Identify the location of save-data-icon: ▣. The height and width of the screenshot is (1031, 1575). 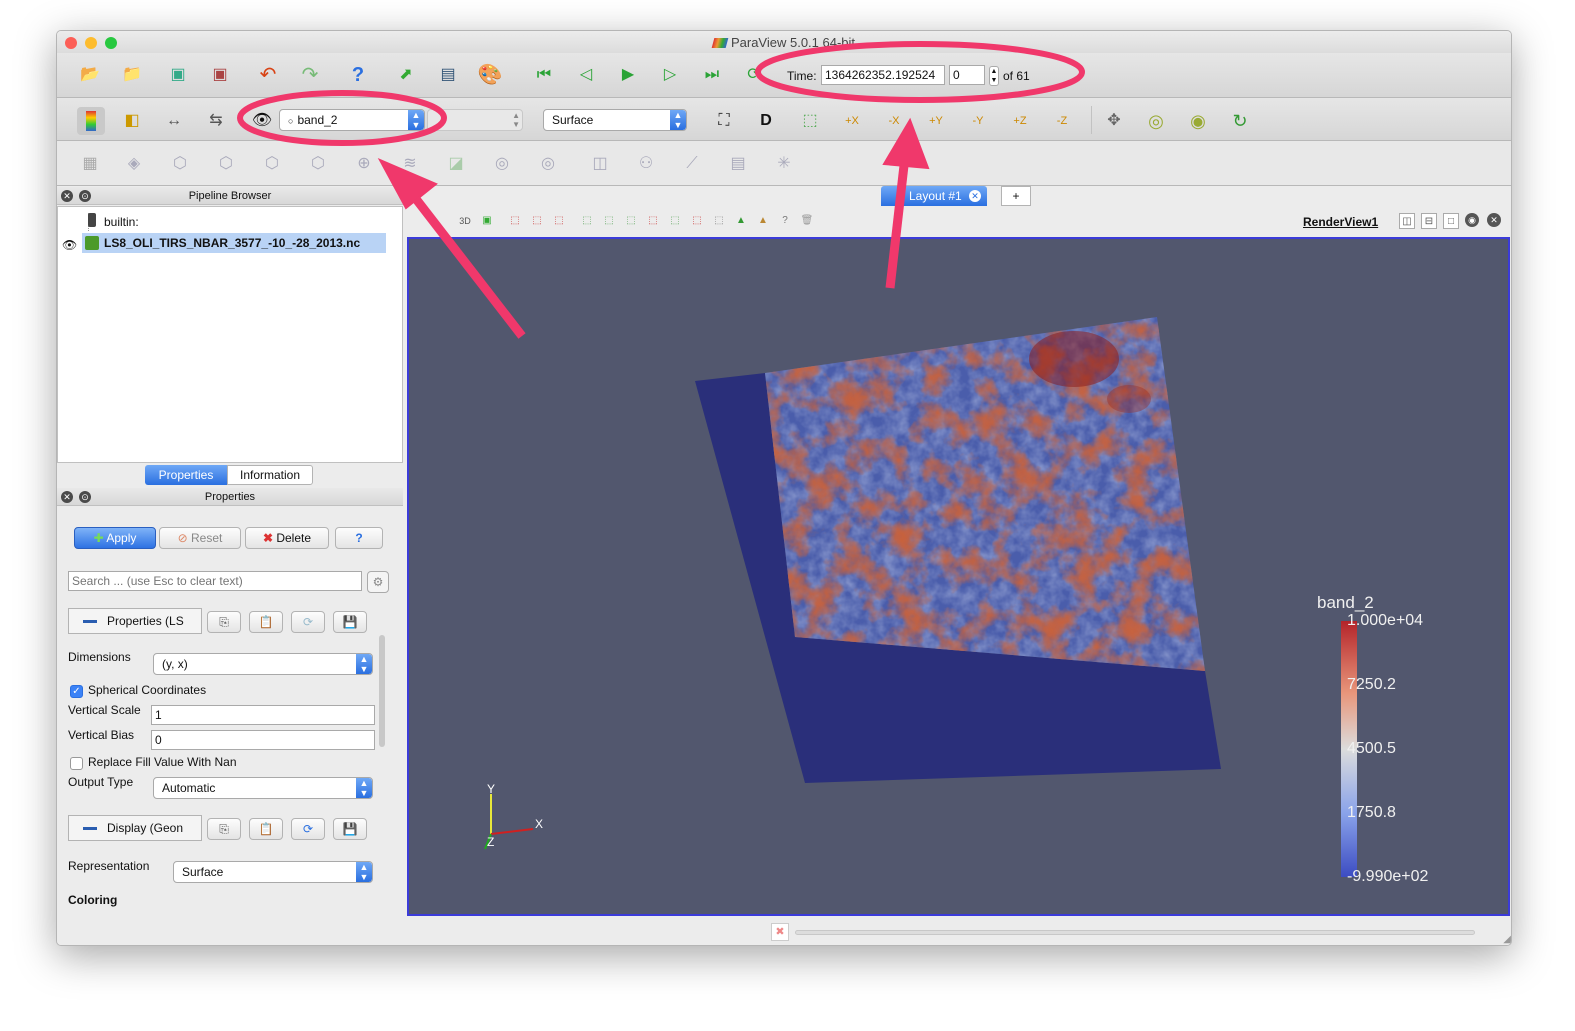
(178, 75).